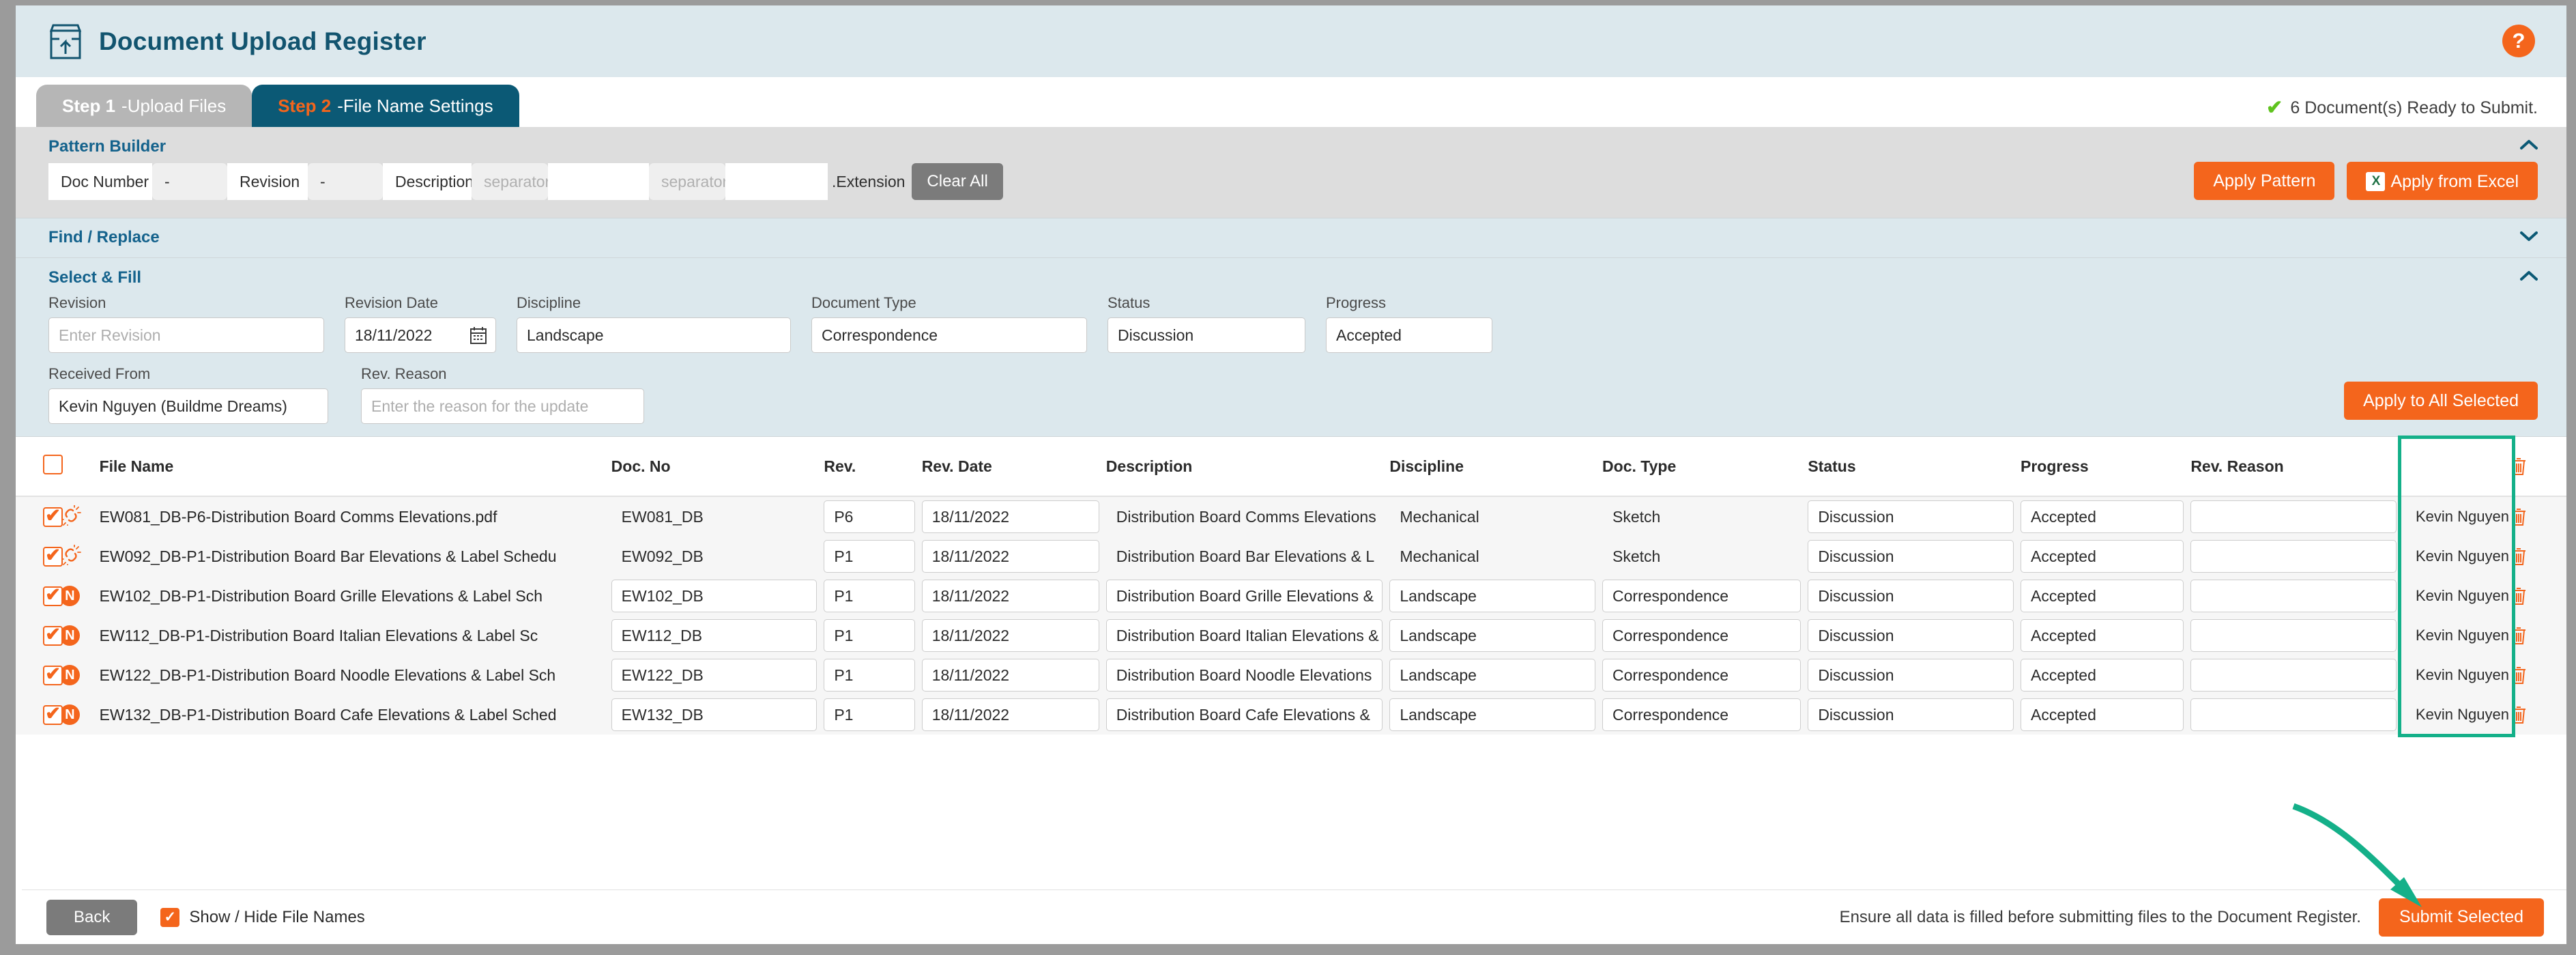  Describe the element at coordinates (92, 917) in the screenshot. I see `back-button: Back` at that location.